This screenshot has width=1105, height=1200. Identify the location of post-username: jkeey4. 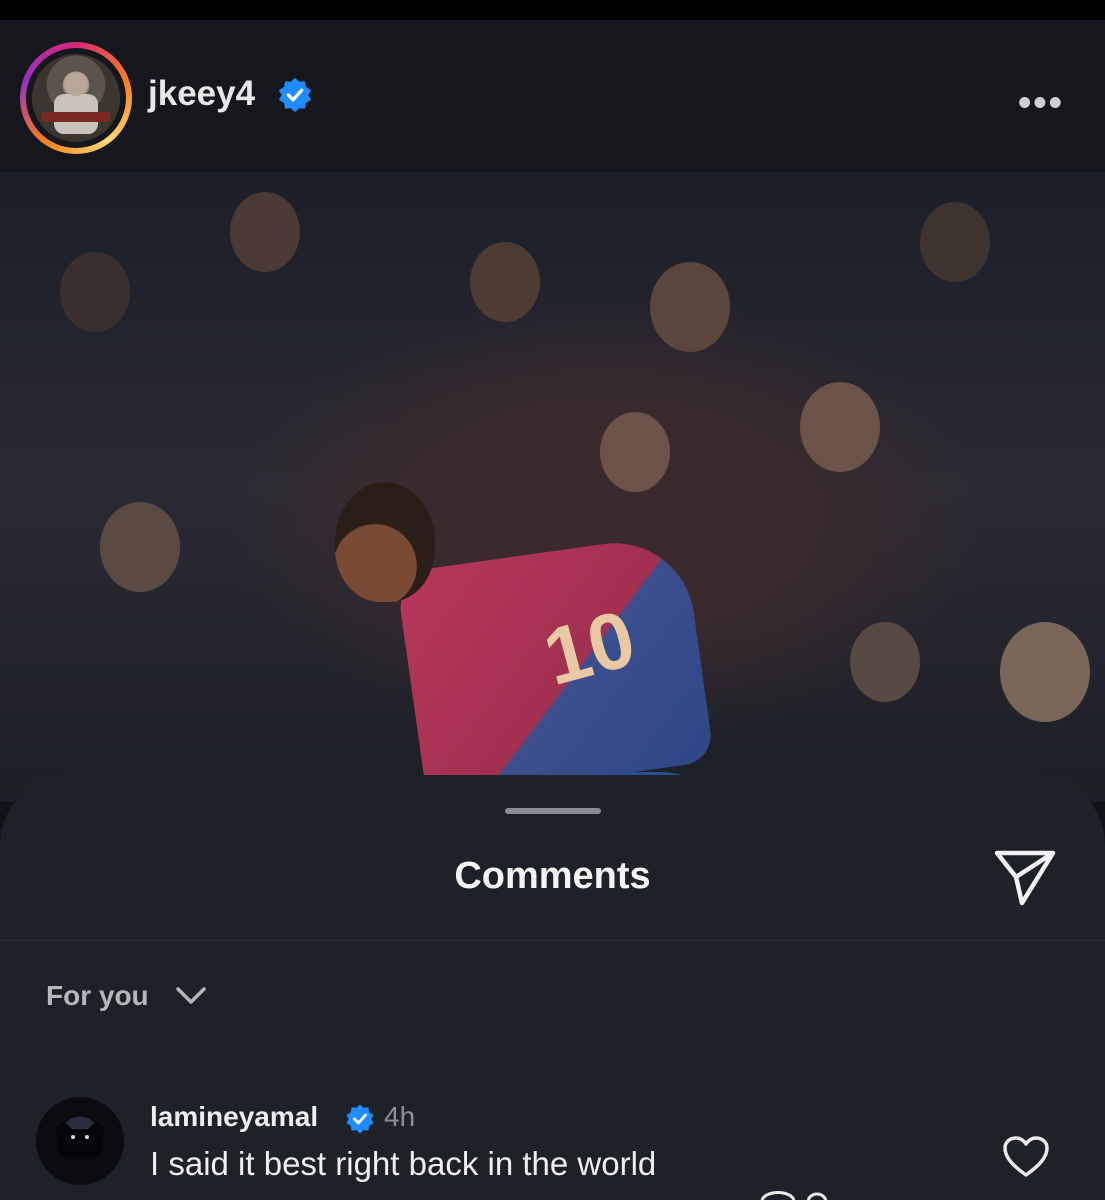
(201, 94).